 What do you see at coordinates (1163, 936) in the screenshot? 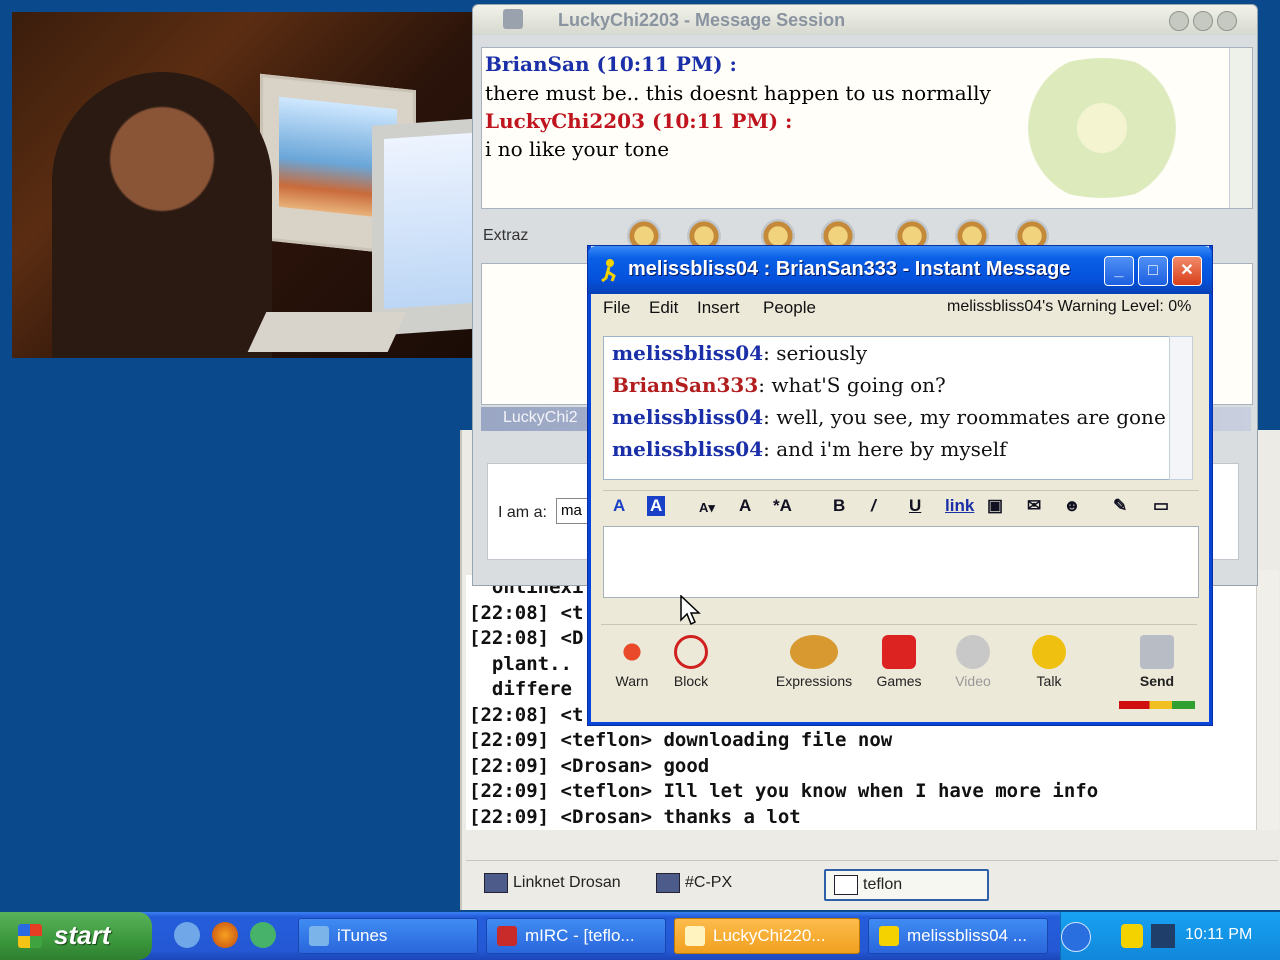
I see `network-tray-icon` at bounding box center [1163, 936].